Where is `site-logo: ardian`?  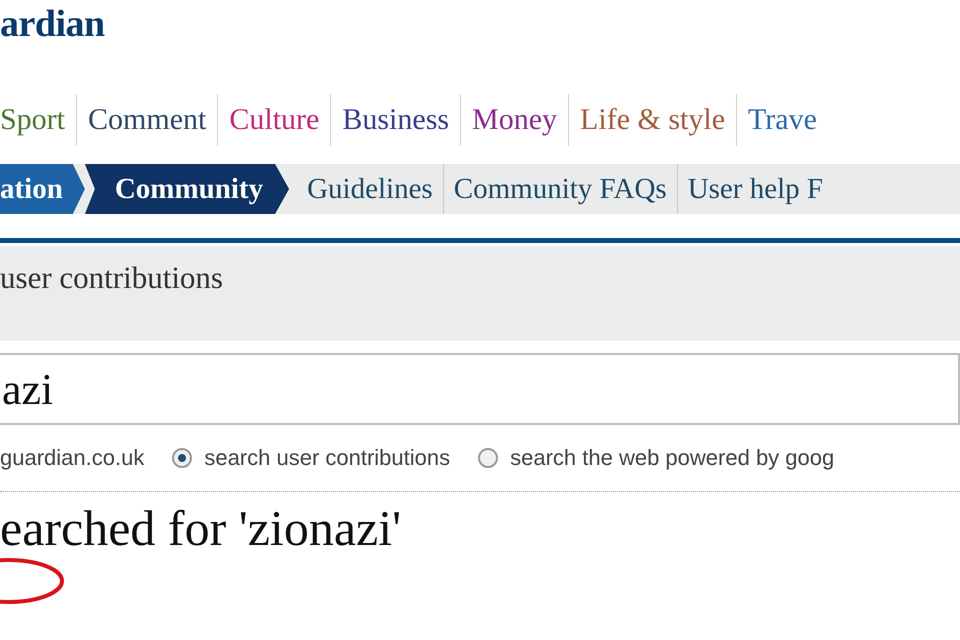 site-logo: ardian is located at coordinates (52, 23).